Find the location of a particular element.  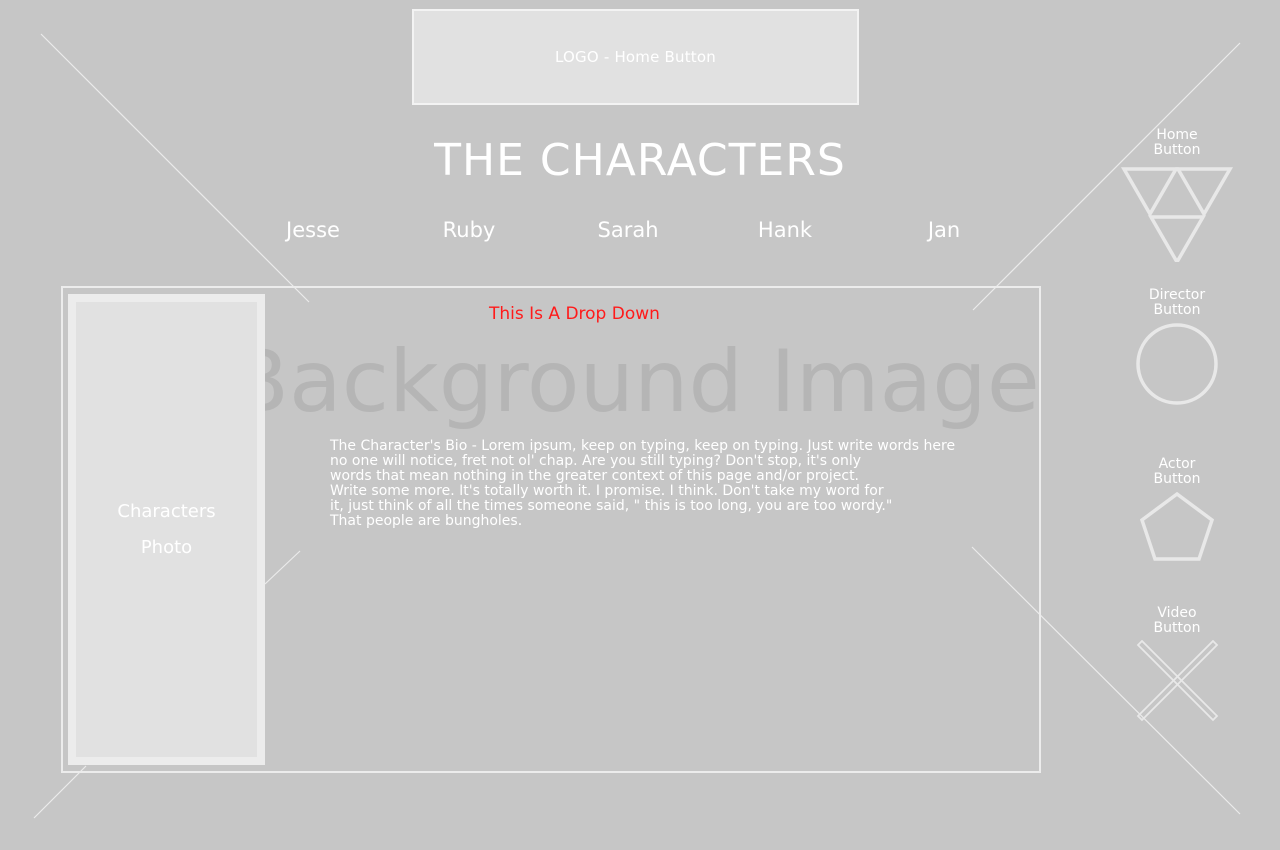

side-actor-button: Actor Button is located at coordinates (1177, 510).